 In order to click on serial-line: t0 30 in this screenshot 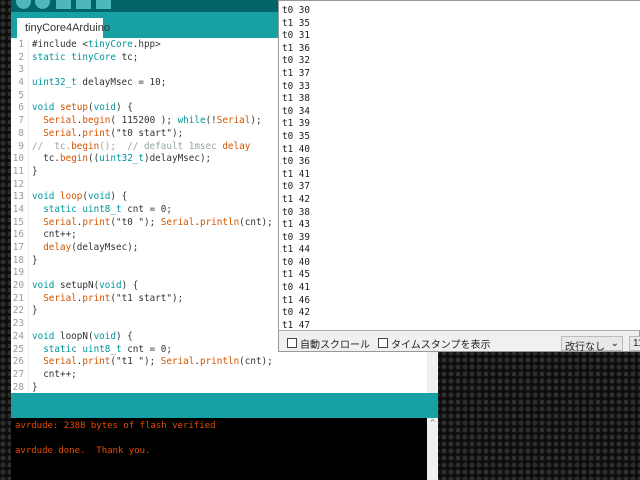, I will do `click(296, 10)`.